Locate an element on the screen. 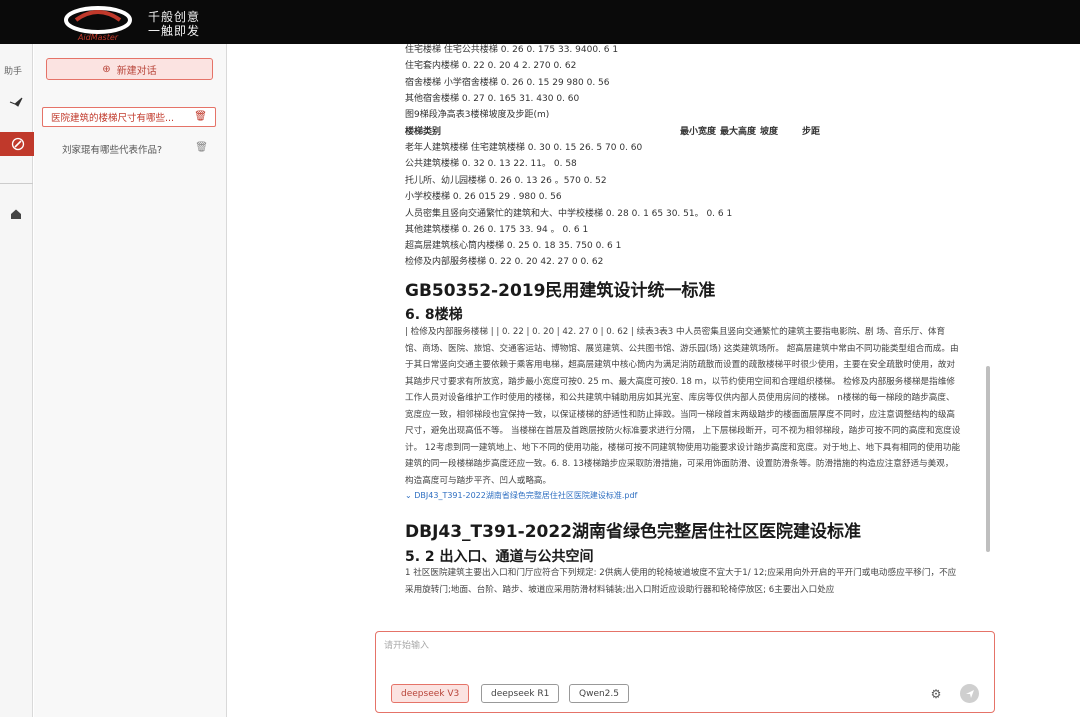  chevron-down-icon: ⌄ is located at coordinates (410, 495).